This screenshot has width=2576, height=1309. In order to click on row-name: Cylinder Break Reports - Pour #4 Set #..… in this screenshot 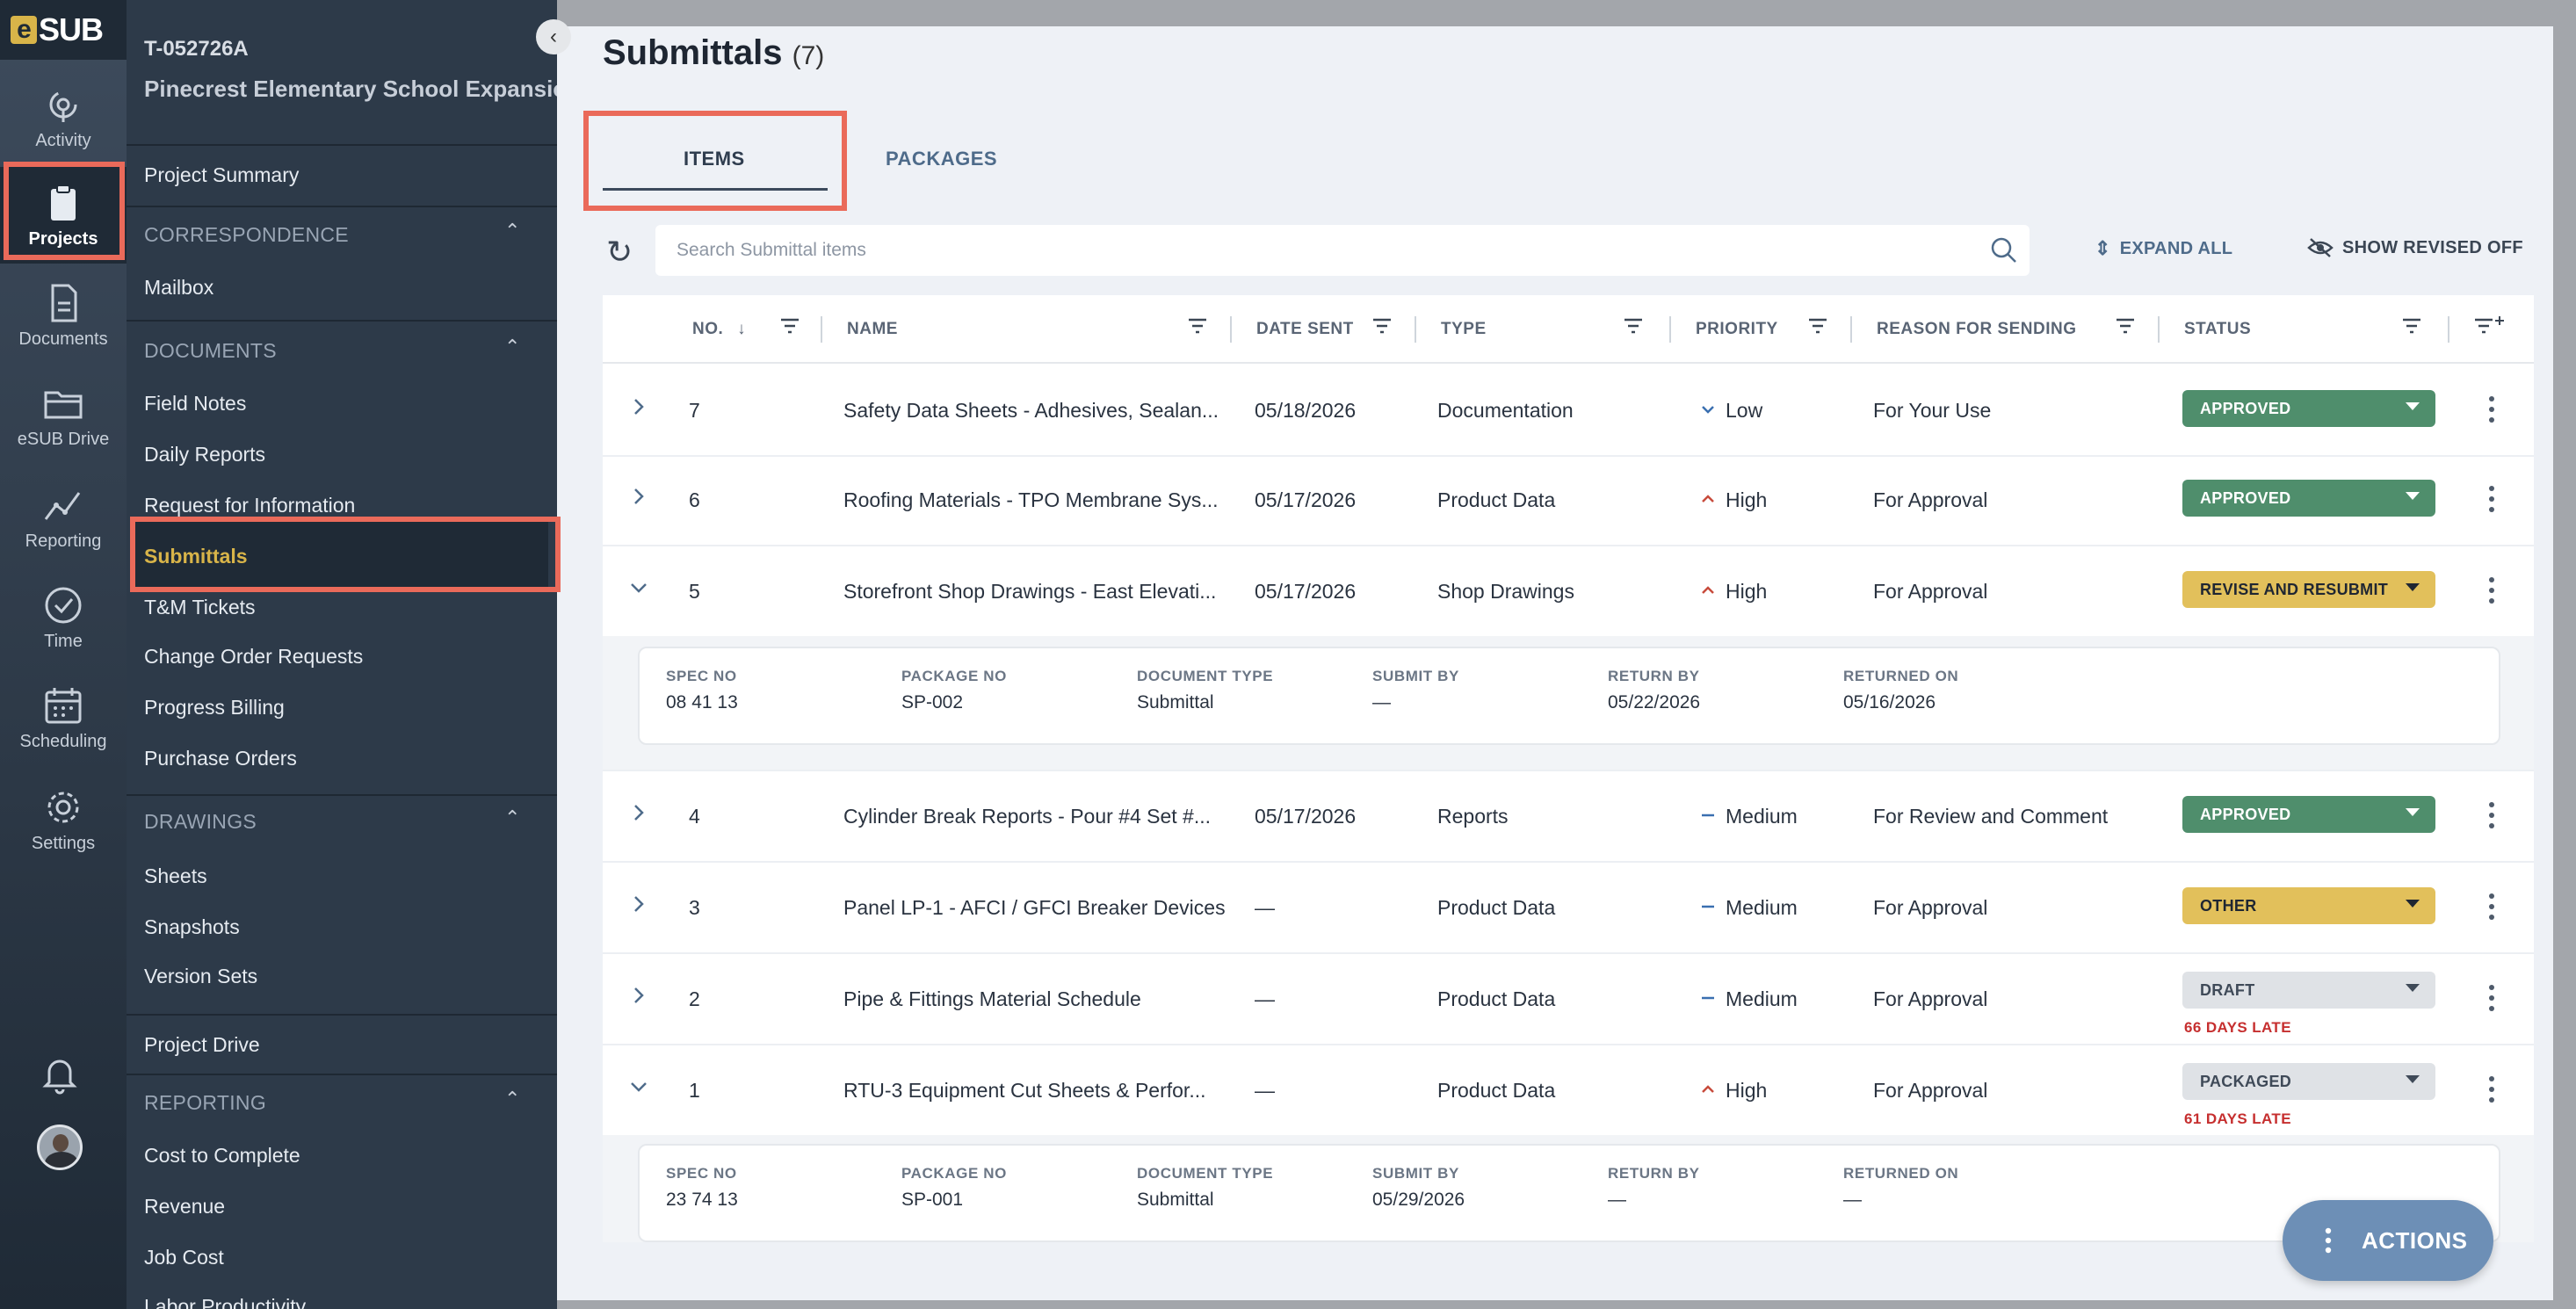, I will do `click(1027, 816)`.